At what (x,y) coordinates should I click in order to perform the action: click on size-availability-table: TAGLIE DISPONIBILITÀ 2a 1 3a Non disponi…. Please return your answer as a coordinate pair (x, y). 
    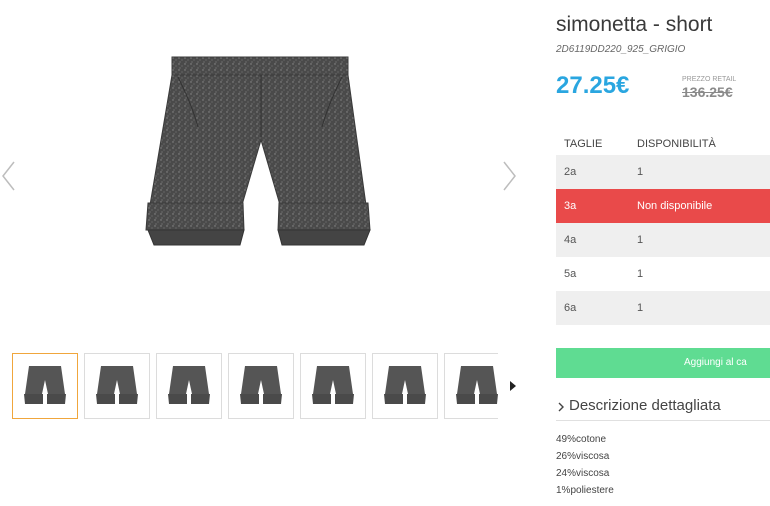
    Looking at the image, I should click on (663, 229).